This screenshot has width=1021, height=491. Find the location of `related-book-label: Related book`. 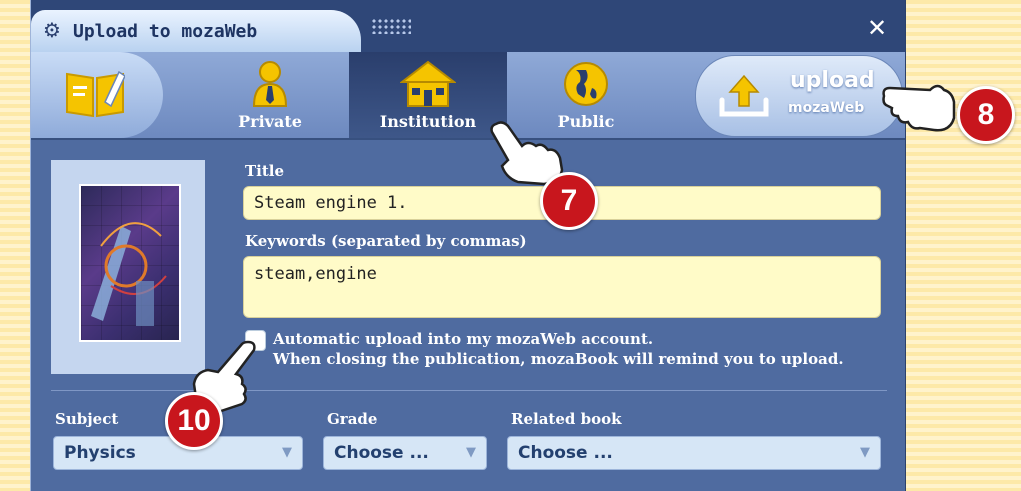

related-book-label: Related book is located at coordinates (566, 419).